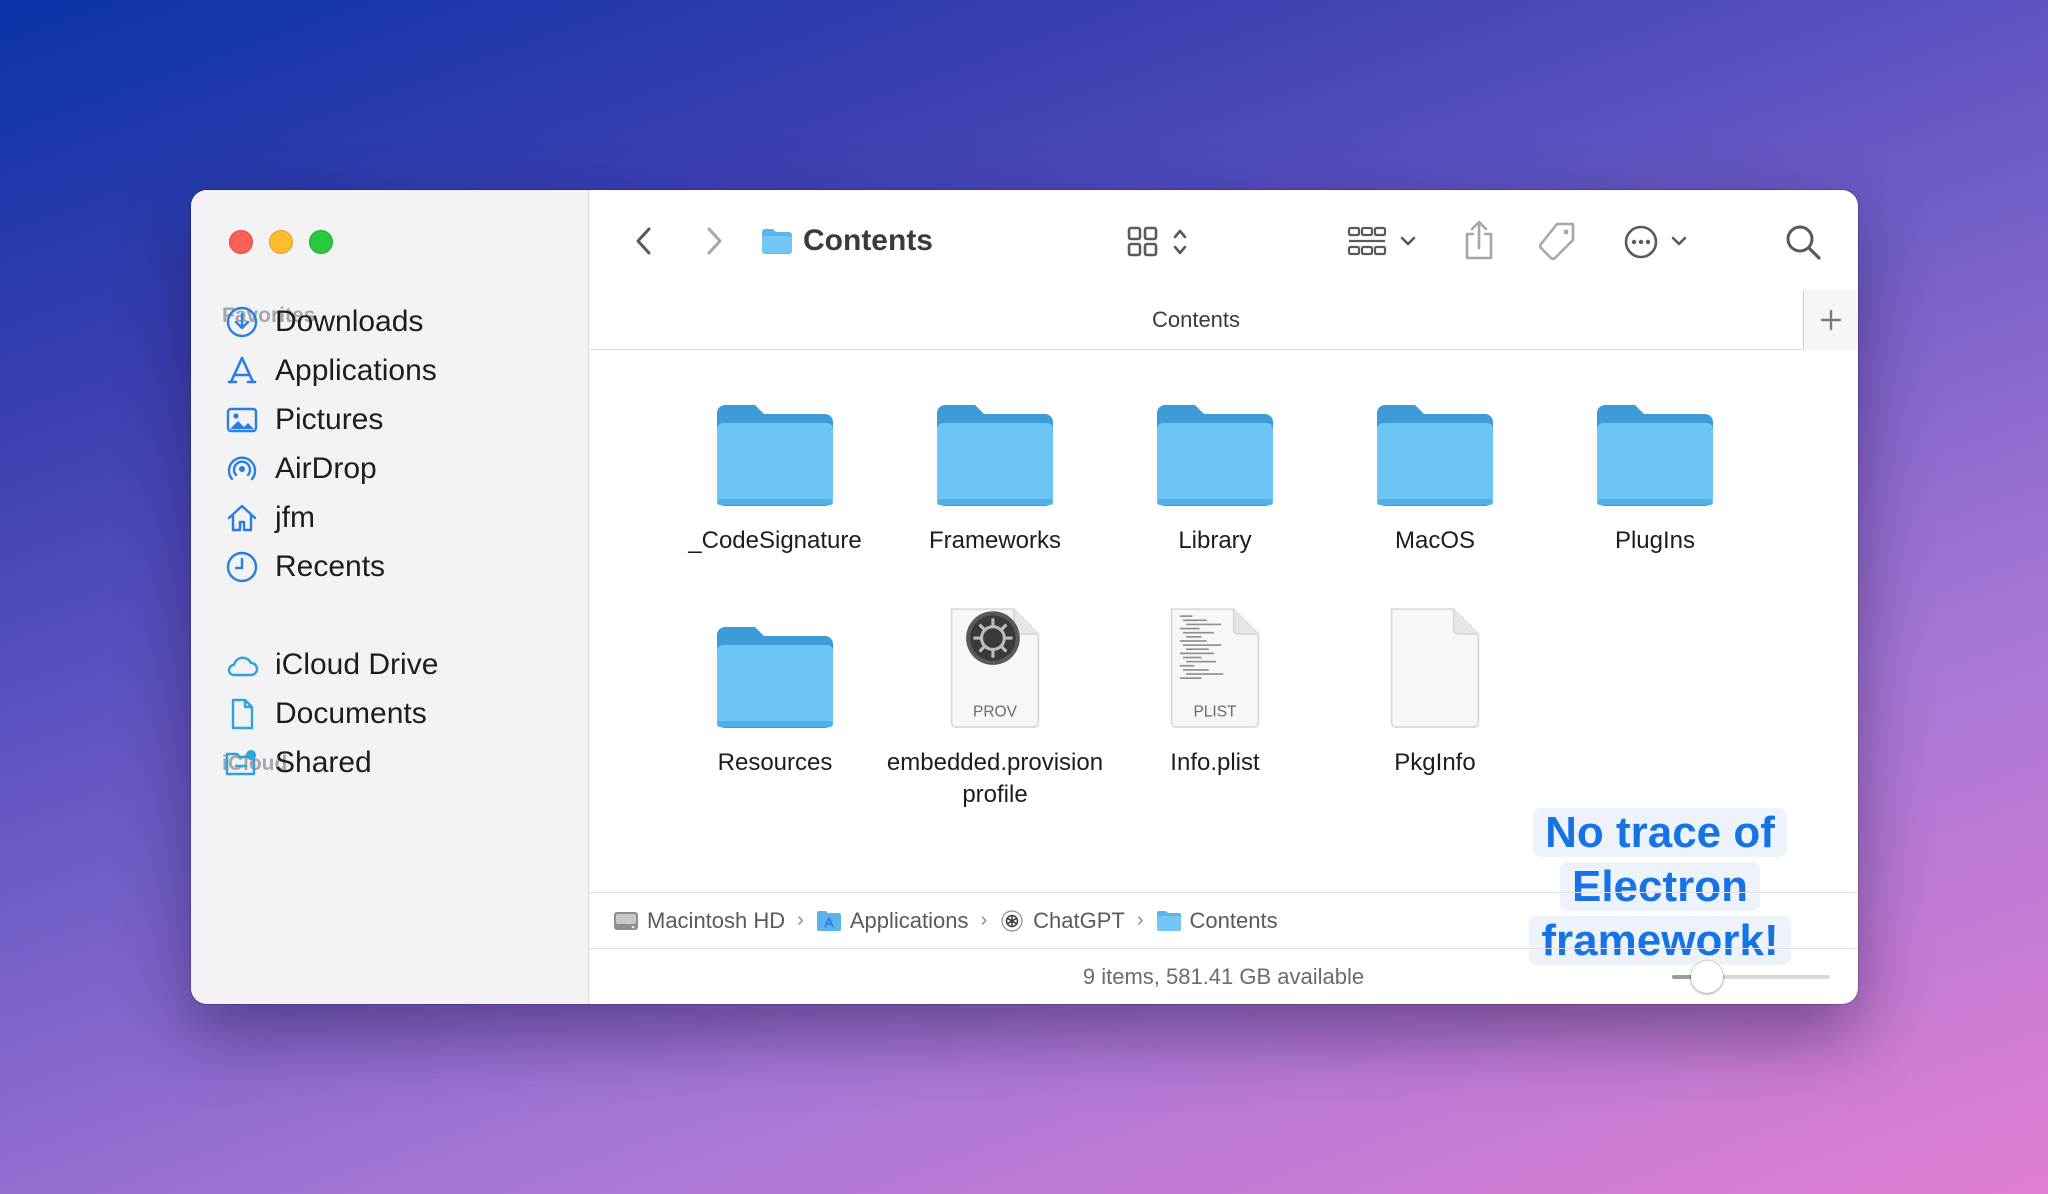 This screenshot has height=1194, width=2048. I want to click on ellipsis-circle-icon, so click(1655, 242).